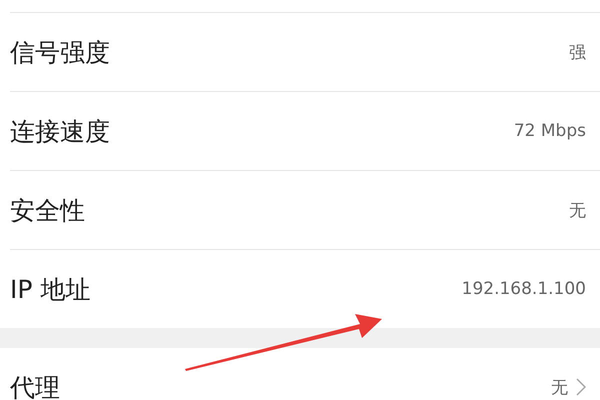  What do you see at coordinates (60, 132) in the screenshot?
I see `setting-label: 连接速度` at bounding box center [60, 132].